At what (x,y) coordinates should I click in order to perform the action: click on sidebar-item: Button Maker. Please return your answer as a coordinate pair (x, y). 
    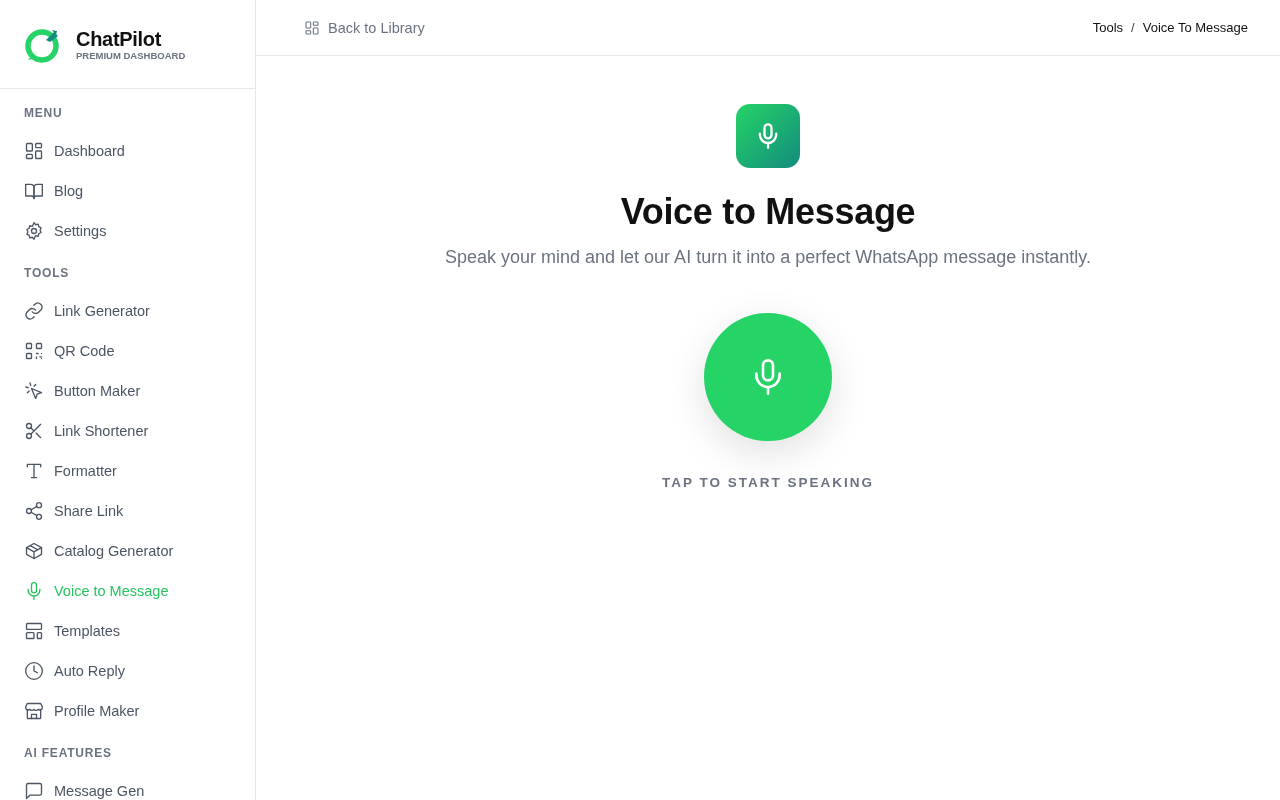
    Looking at the image, I should click on (127, 391).